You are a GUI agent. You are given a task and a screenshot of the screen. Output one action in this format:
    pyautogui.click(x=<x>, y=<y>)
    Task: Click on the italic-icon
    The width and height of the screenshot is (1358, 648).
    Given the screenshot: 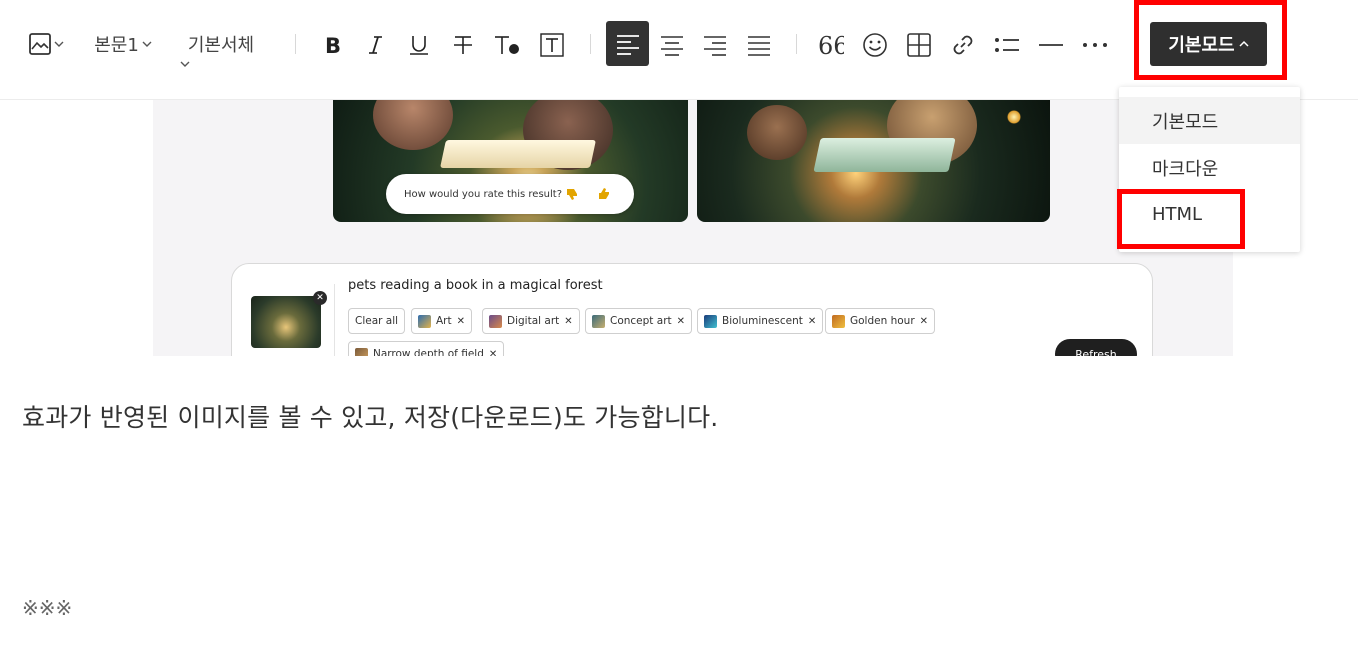 What is the action you would take?
    pyautogui.click(x=375, y=45)
    